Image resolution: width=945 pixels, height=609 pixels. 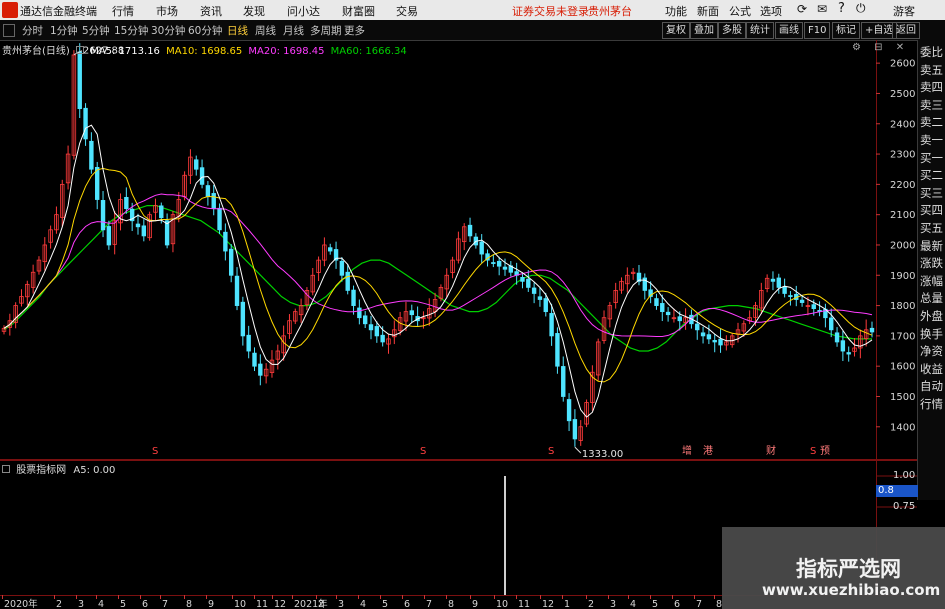 I want to click on menu-item-xinmian: 新面, so click(x=708, y=11).